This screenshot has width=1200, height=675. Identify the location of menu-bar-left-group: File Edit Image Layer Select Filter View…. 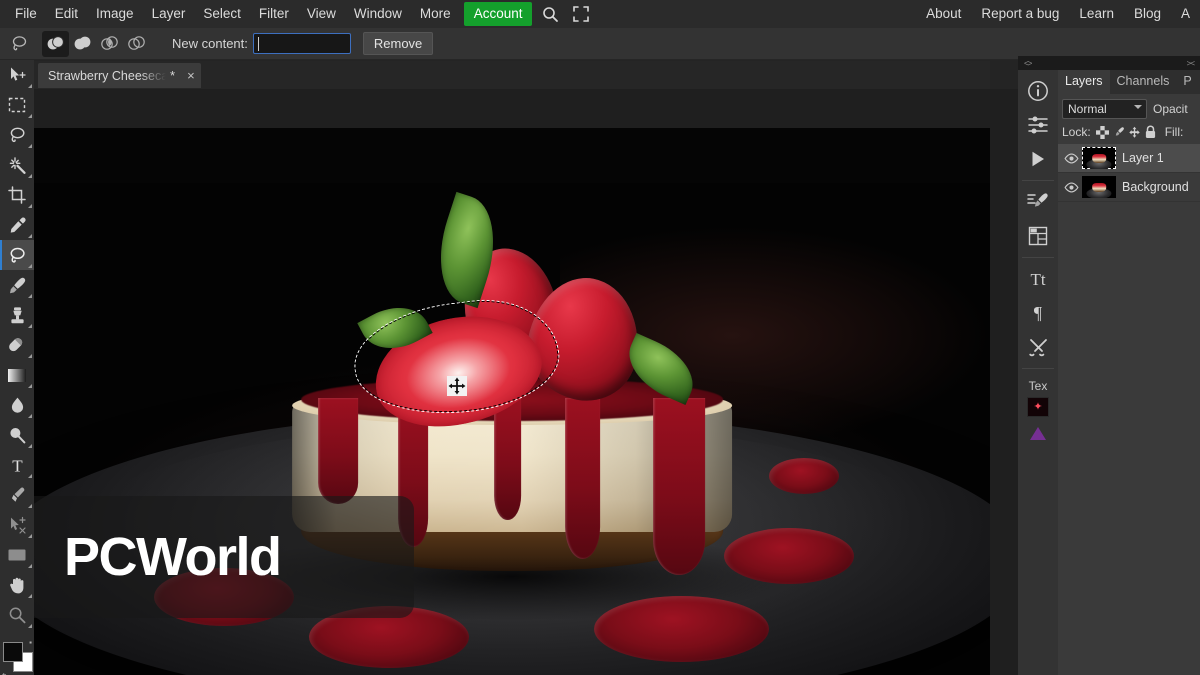
(297, 14).